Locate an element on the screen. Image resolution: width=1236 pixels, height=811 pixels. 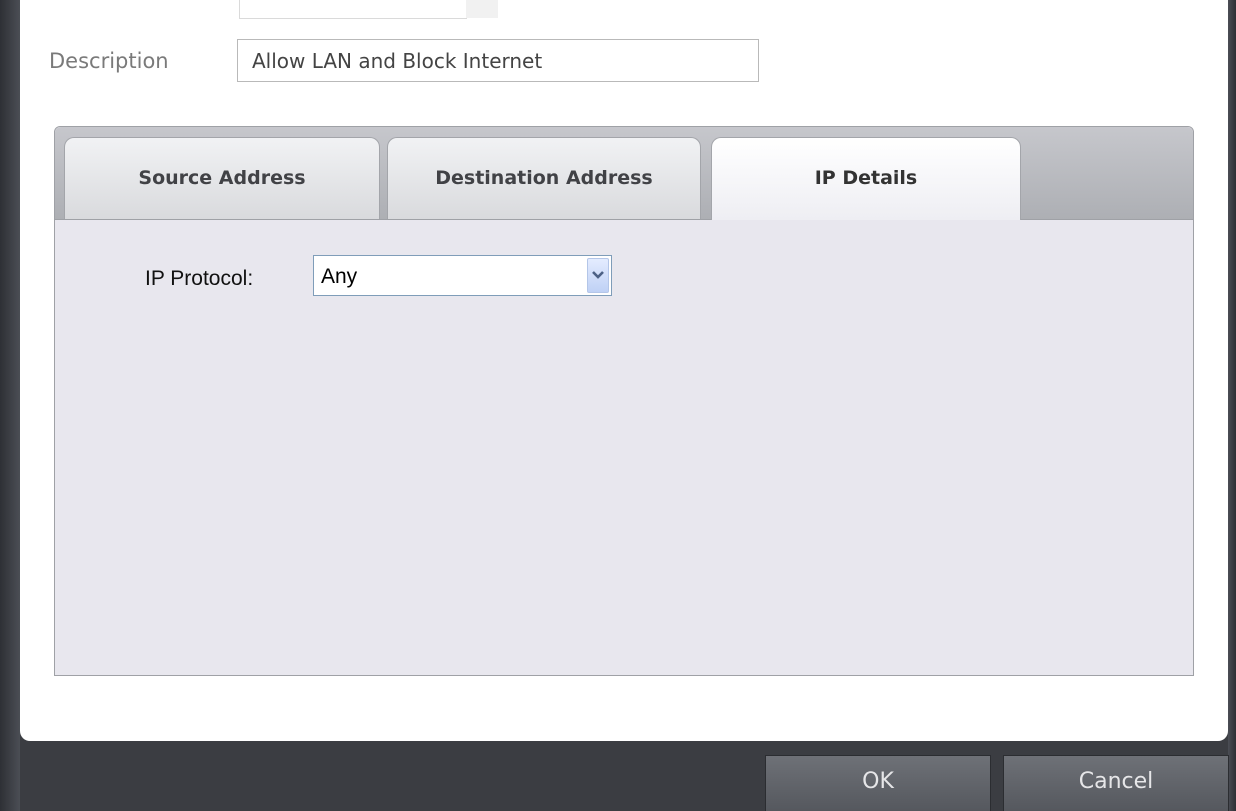
tab-destination-address: Destination Address is located at coordinates (544, 178).